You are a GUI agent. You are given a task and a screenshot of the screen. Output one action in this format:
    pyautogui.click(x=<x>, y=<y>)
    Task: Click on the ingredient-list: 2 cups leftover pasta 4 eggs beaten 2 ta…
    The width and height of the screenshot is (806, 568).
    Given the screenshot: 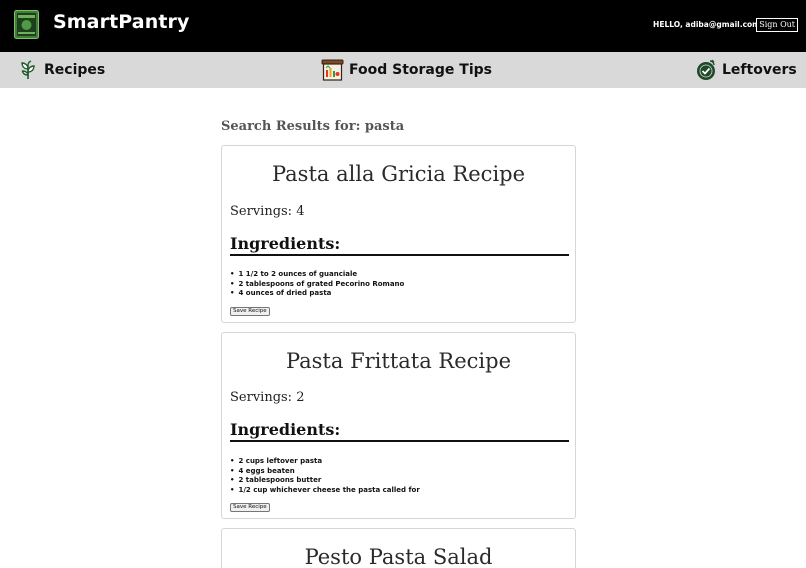 What is the action you would take?
    pyautogui.click(x=325, y=476)
    